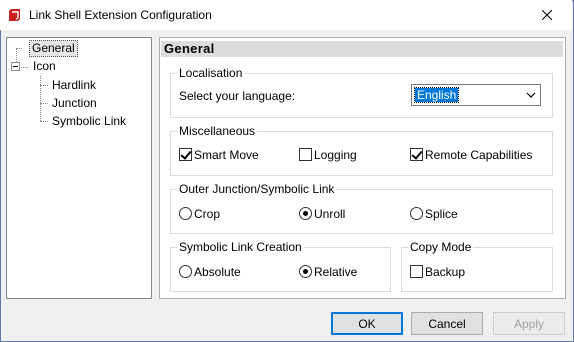 Image resolution: width=574 pixels, height=342 pixels. What do you see at coordinates (217, 131) in the screenshot?
I see `miscellaneous-legend: Miscellaneous` at bounding box center [217, 131].